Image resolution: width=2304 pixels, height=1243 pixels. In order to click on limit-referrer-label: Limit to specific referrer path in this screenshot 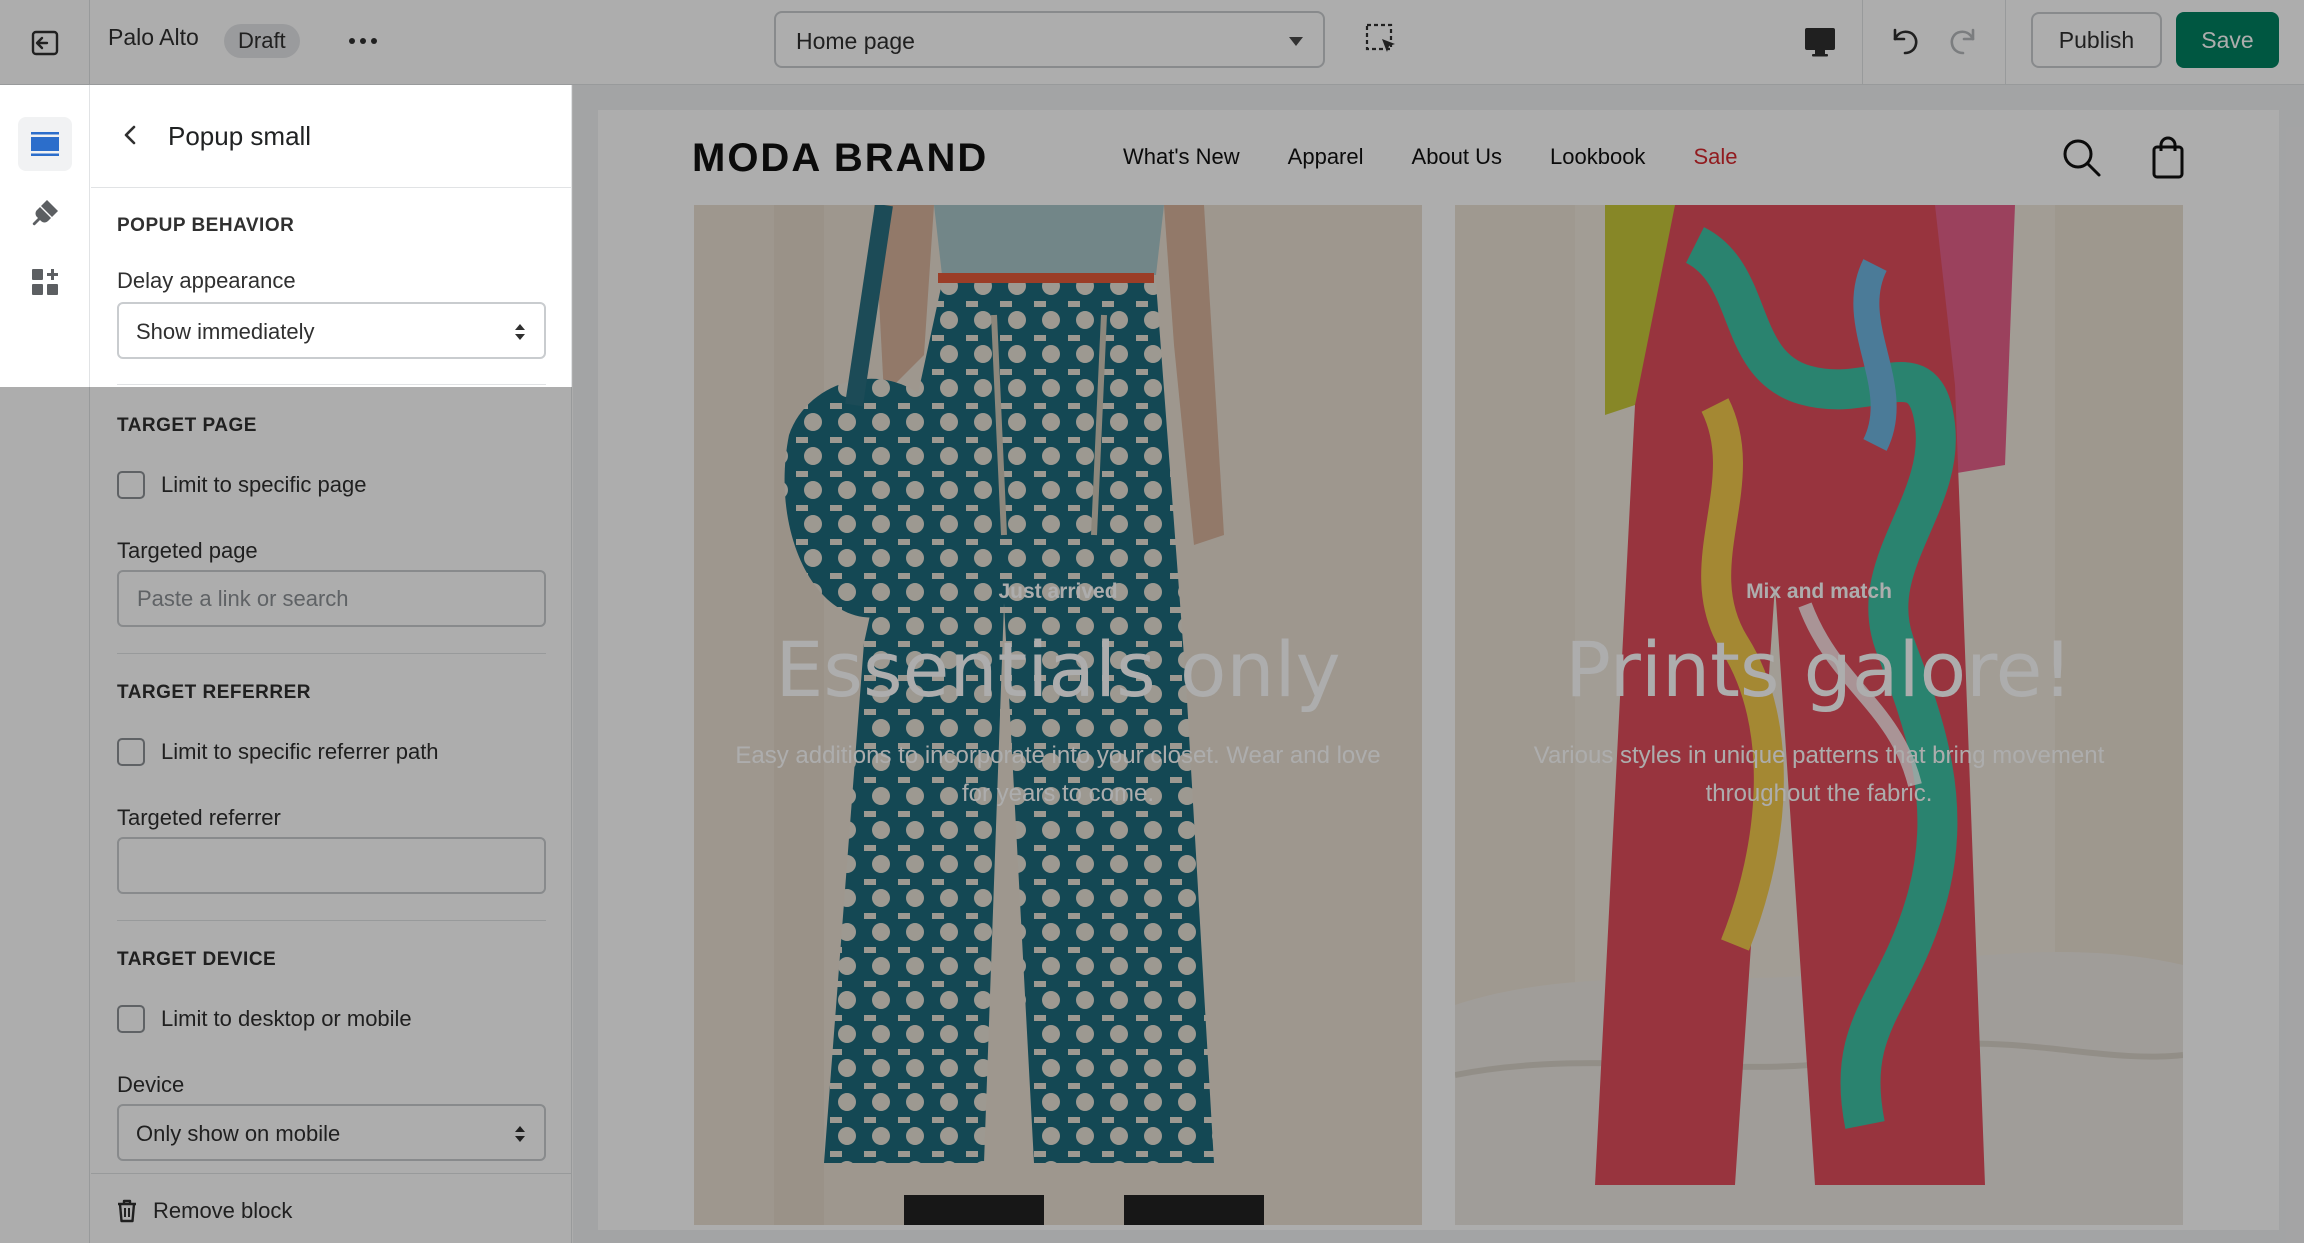, I will do `click(300, 751)`.